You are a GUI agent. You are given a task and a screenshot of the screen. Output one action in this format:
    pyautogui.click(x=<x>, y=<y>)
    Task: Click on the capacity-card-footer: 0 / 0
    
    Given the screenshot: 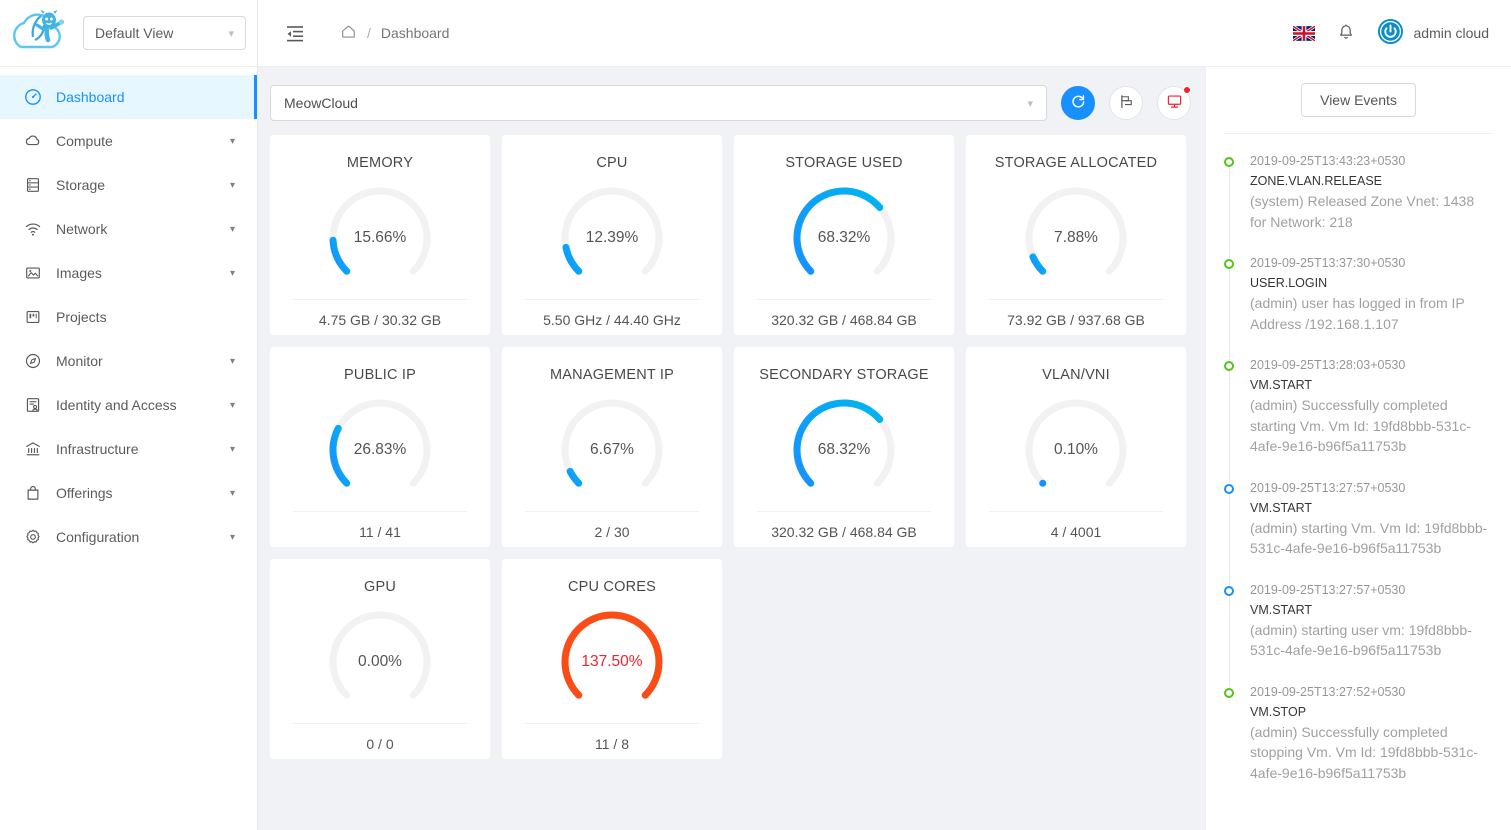 What is the action you would take?
    pyautogui.click(x=380, y=745)
    